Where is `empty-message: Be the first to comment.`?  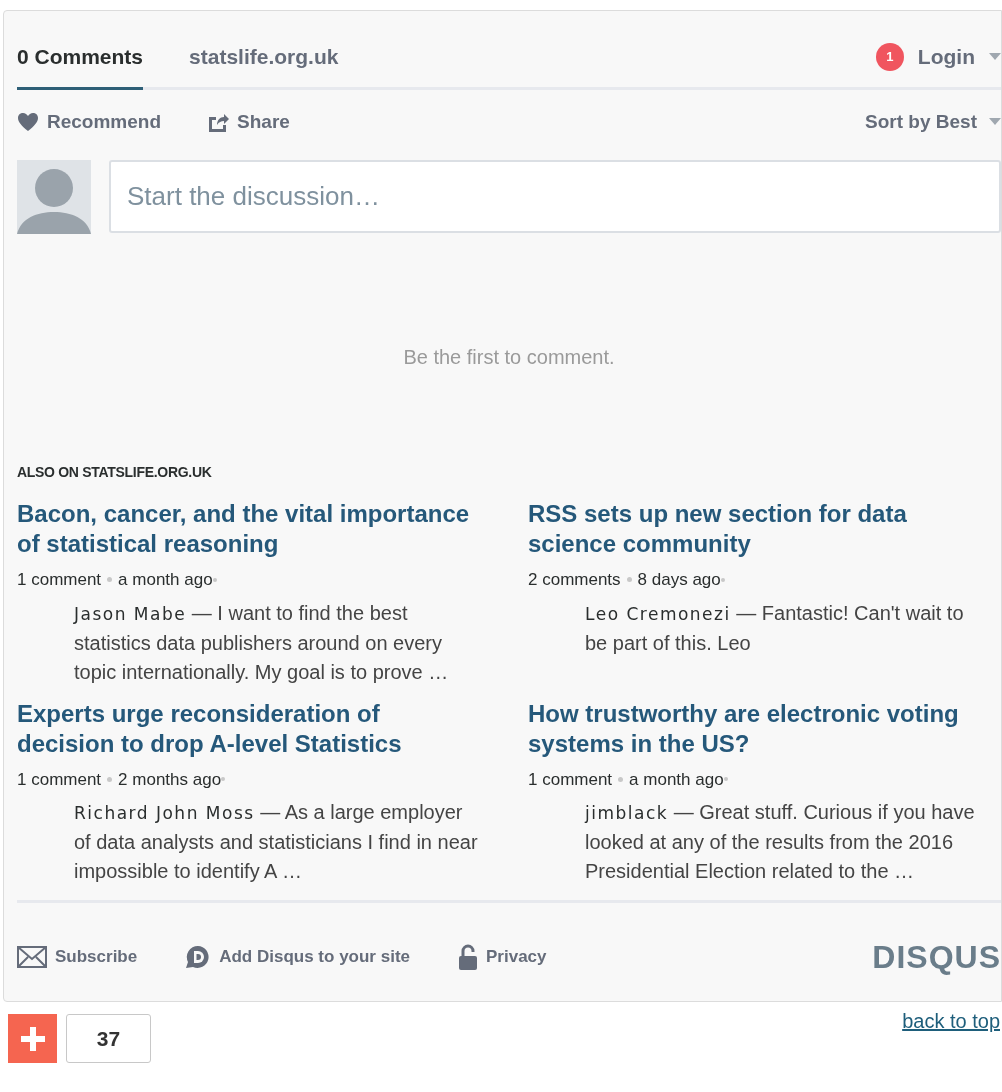
empty-message: Be the first to comment. is located at coordinates (509, 357).